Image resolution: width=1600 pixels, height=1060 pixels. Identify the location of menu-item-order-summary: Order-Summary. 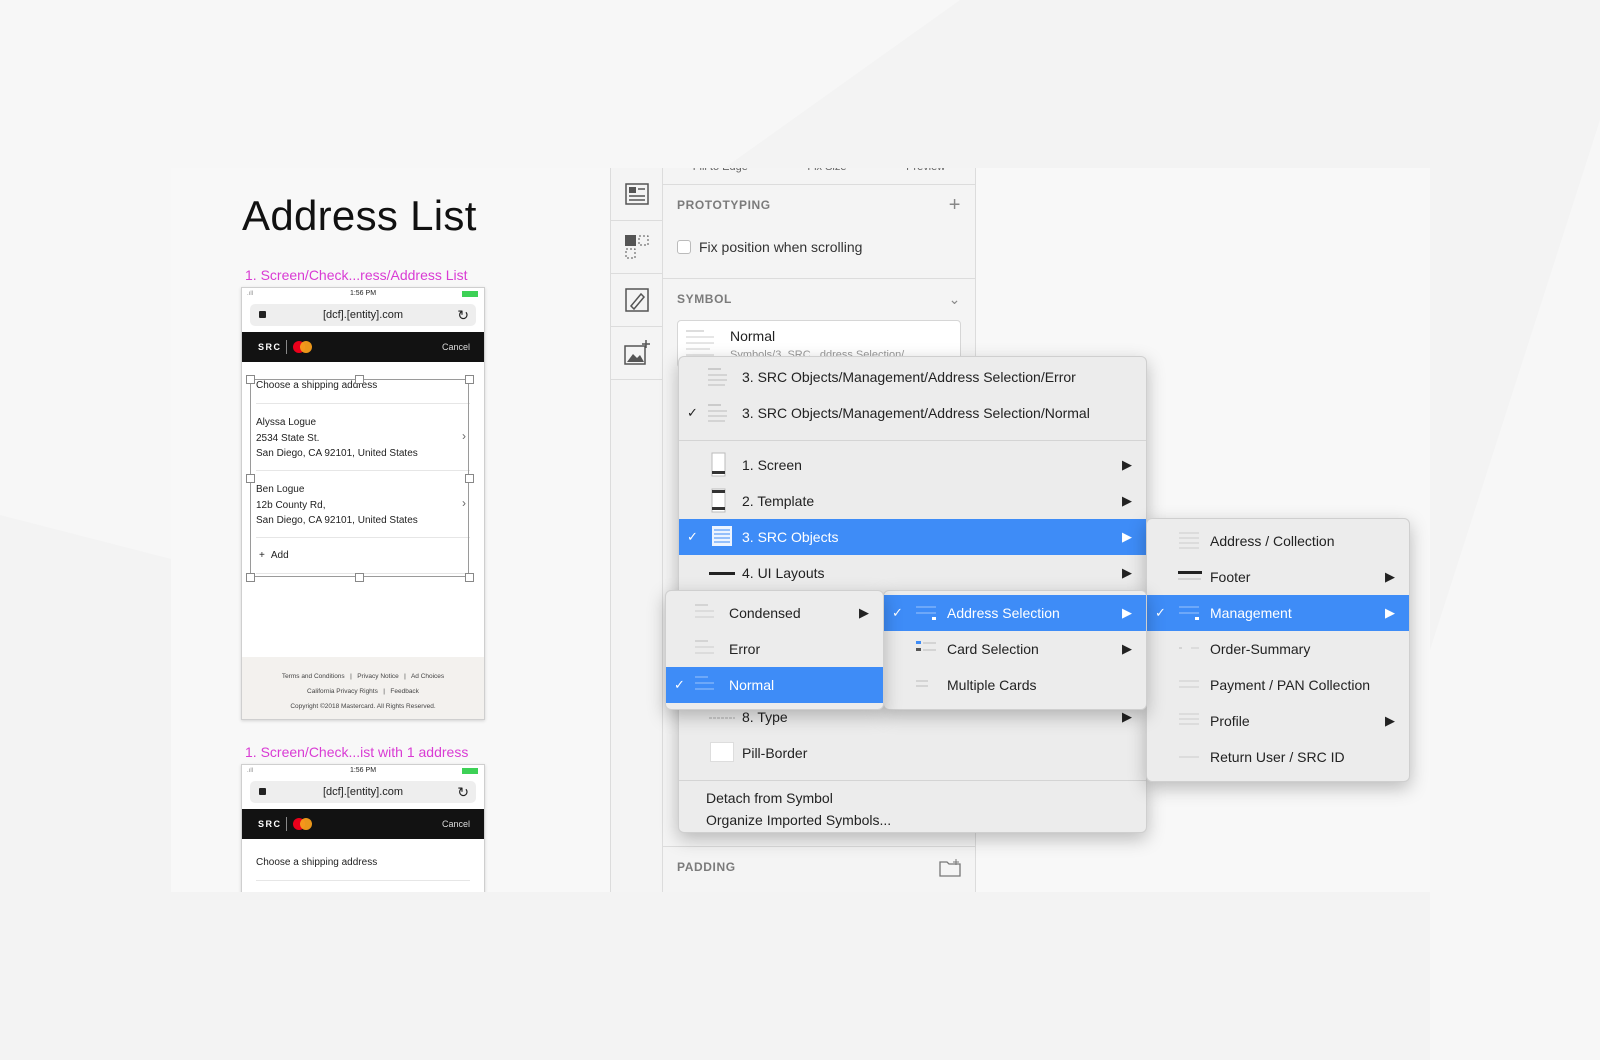
(1278, 649).